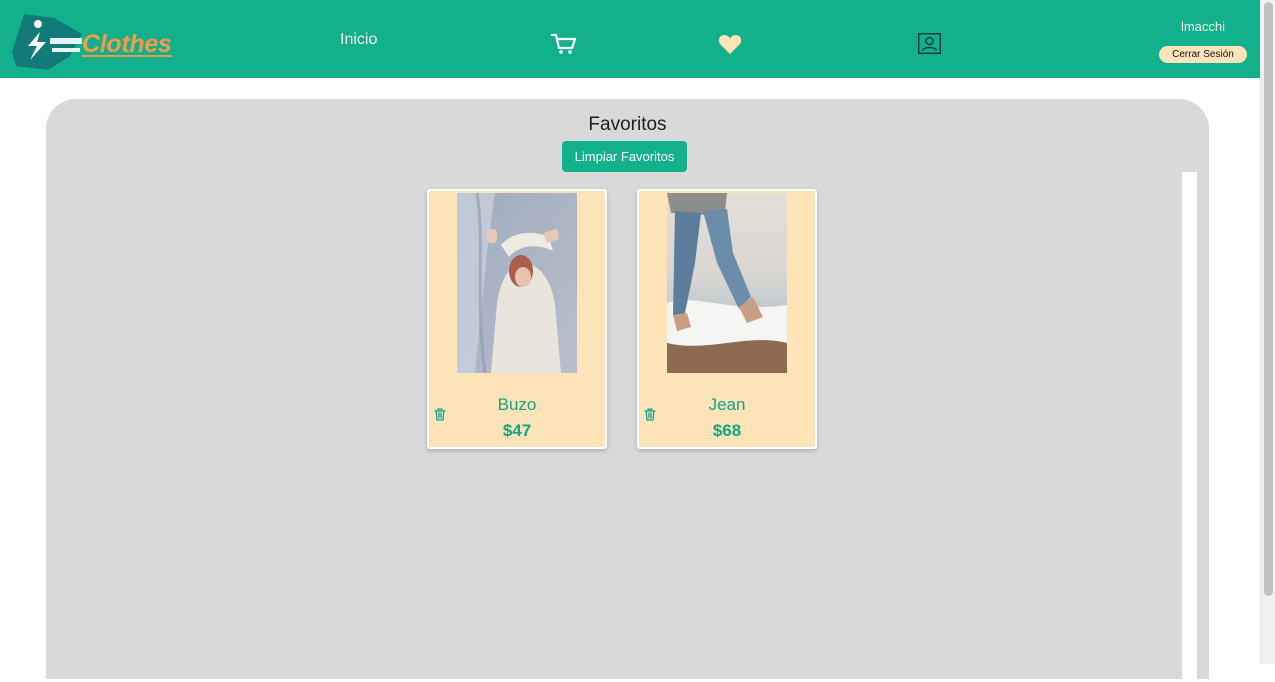  I want to click on product-image-buzo, so click(517, 283).